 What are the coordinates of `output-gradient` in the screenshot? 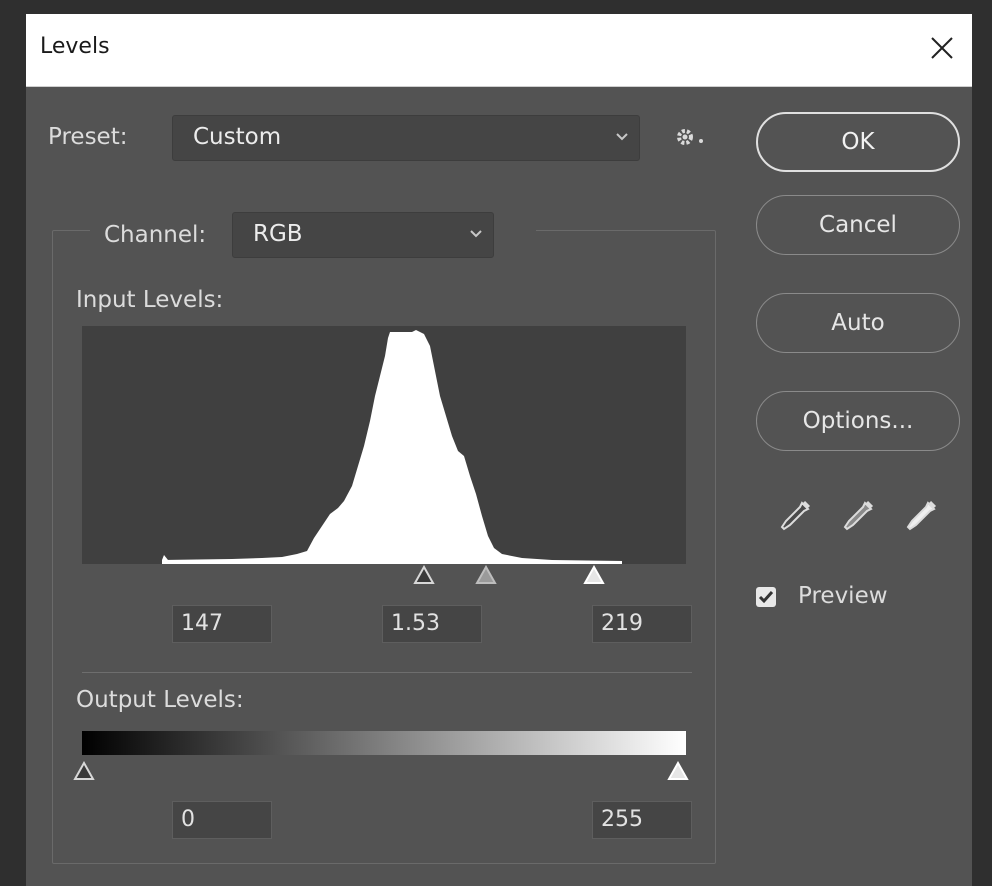 It's located at (384, 743).